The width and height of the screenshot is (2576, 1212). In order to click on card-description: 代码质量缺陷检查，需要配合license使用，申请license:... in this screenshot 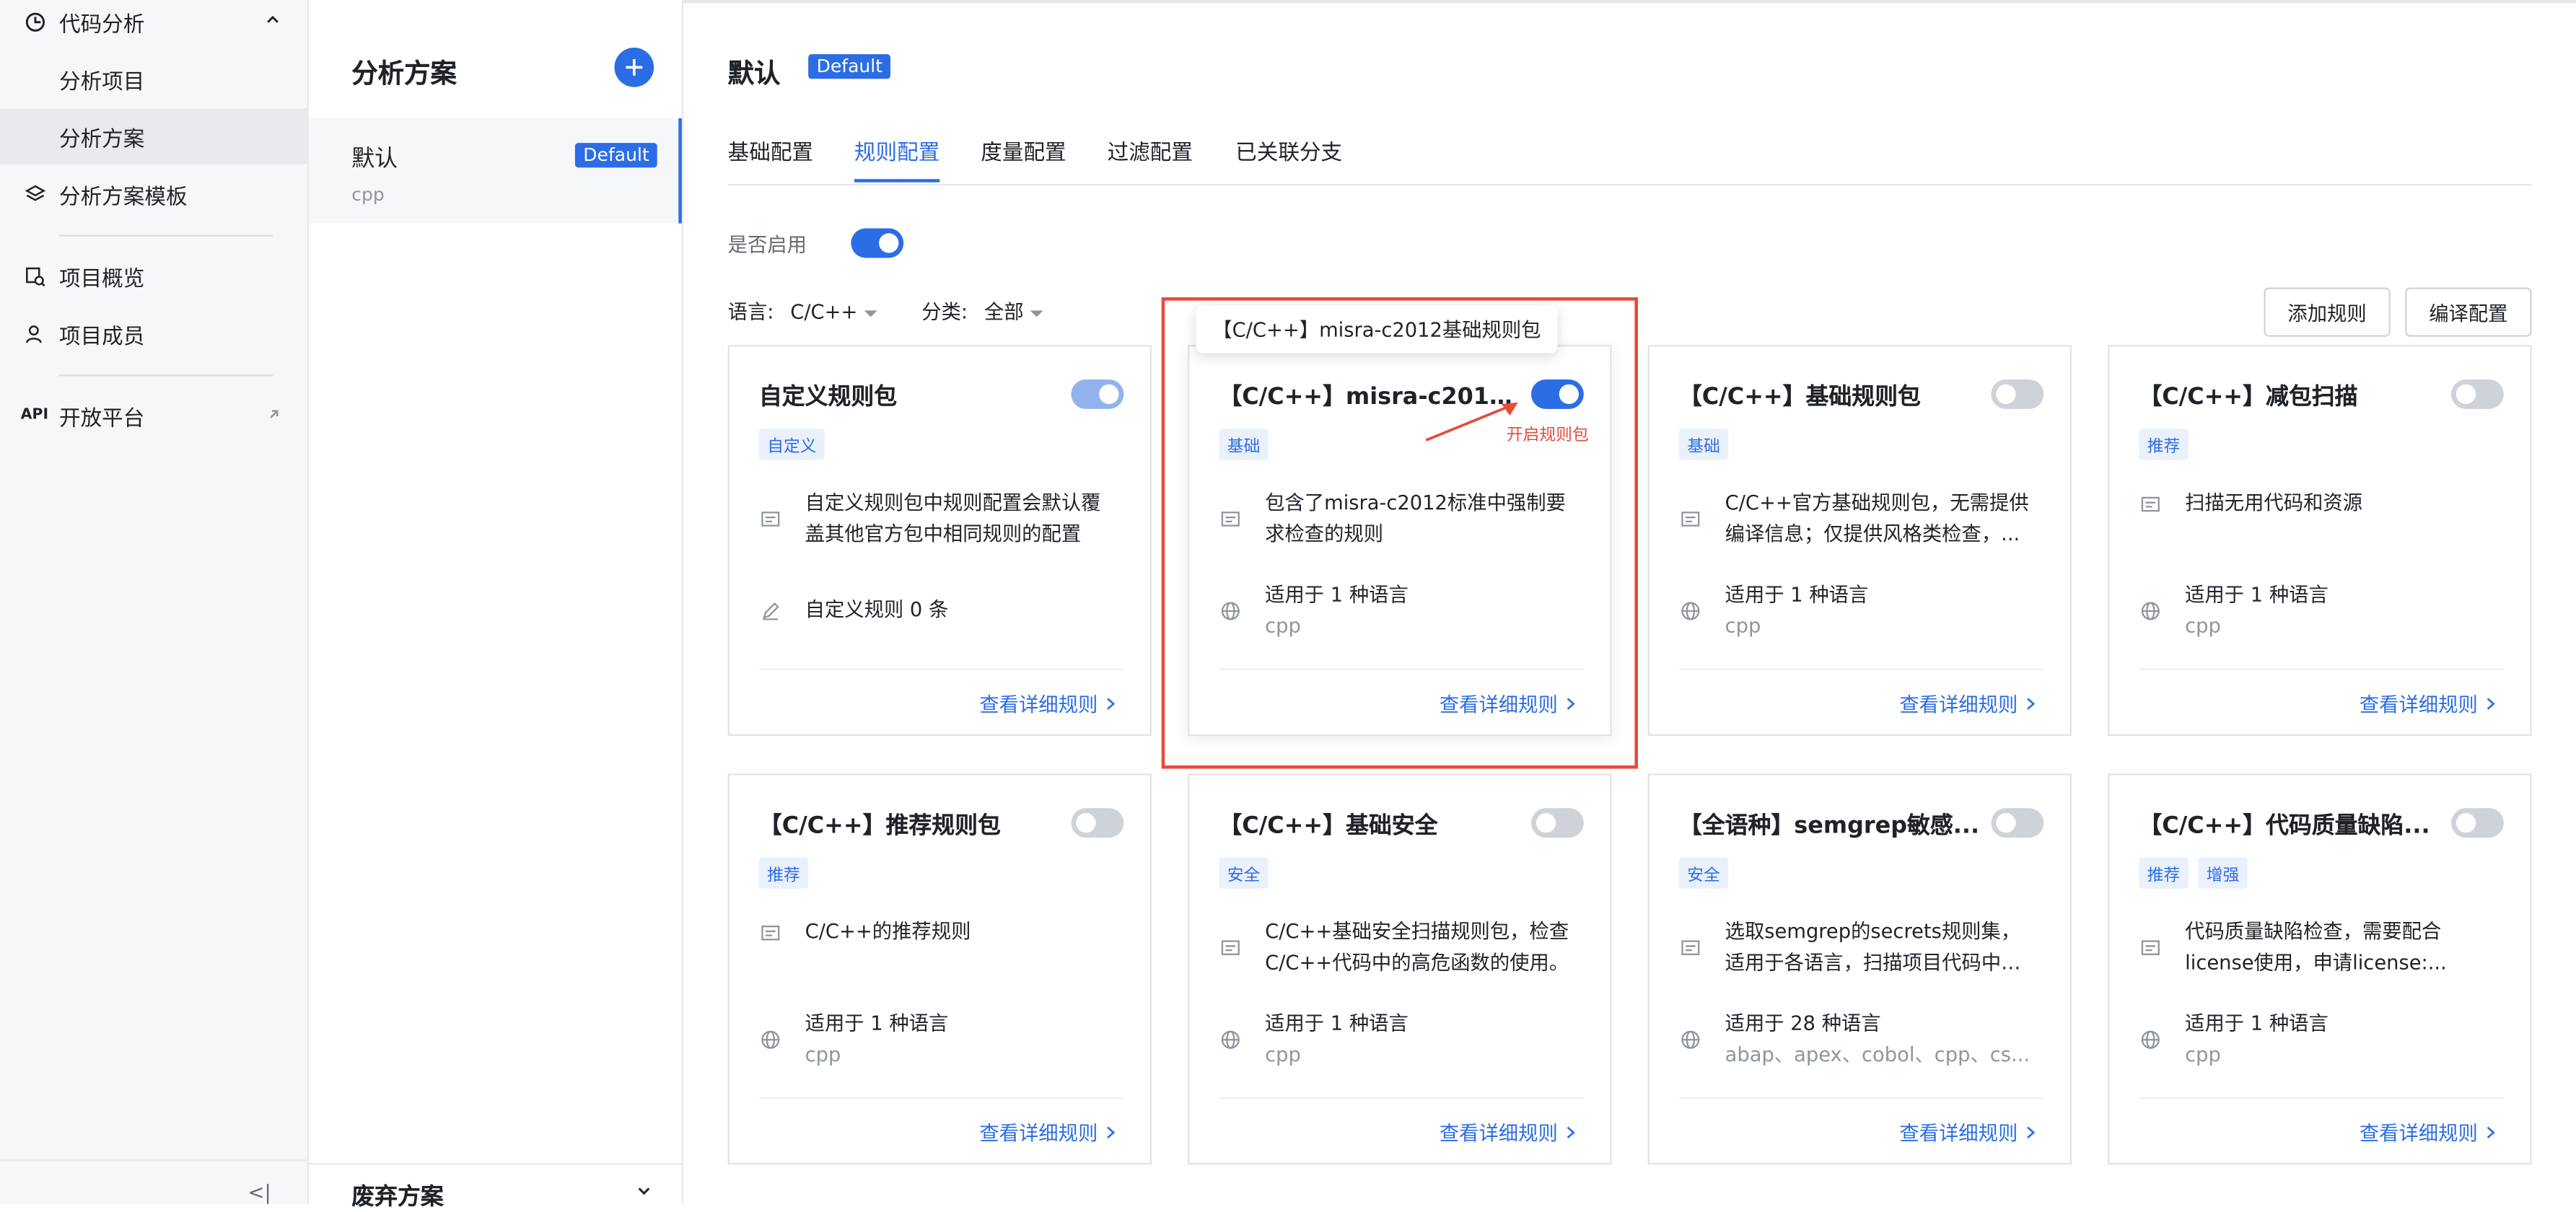, I will do `click(2316, 947)`.